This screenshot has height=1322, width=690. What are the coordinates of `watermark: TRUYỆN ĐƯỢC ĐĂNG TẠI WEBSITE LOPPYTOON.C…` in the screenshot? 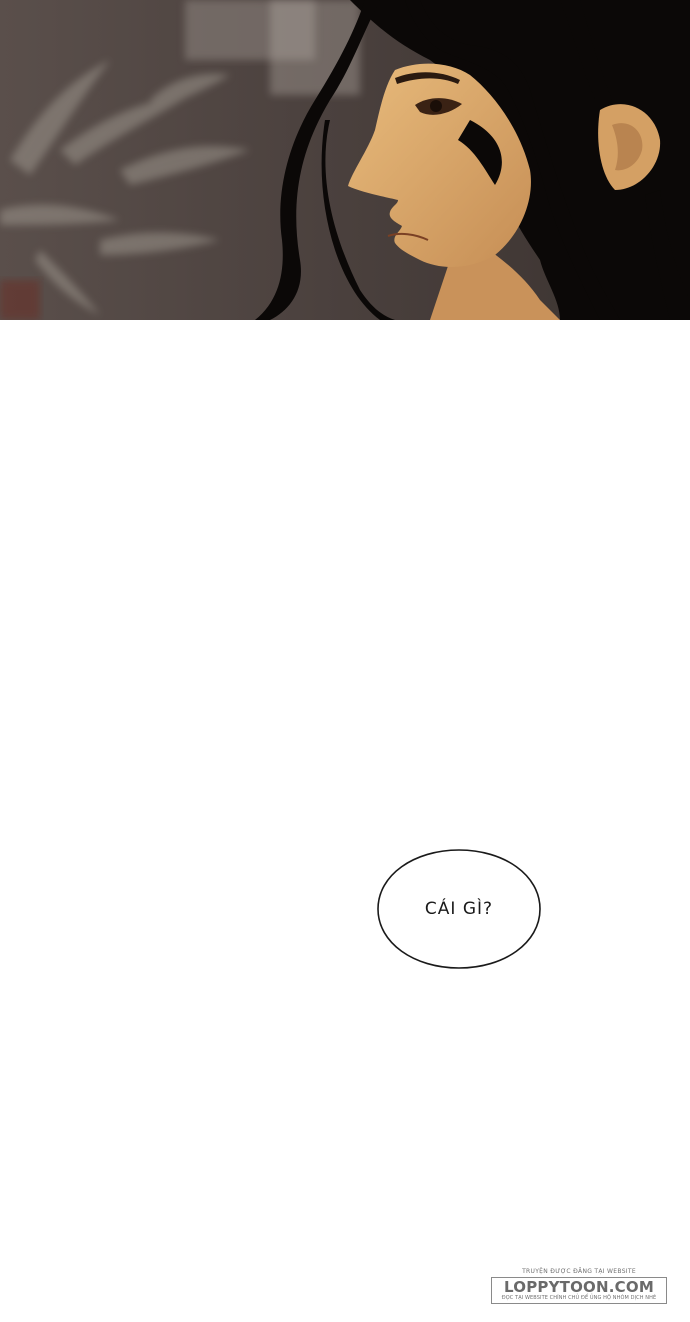 It's located at (579, 1288).